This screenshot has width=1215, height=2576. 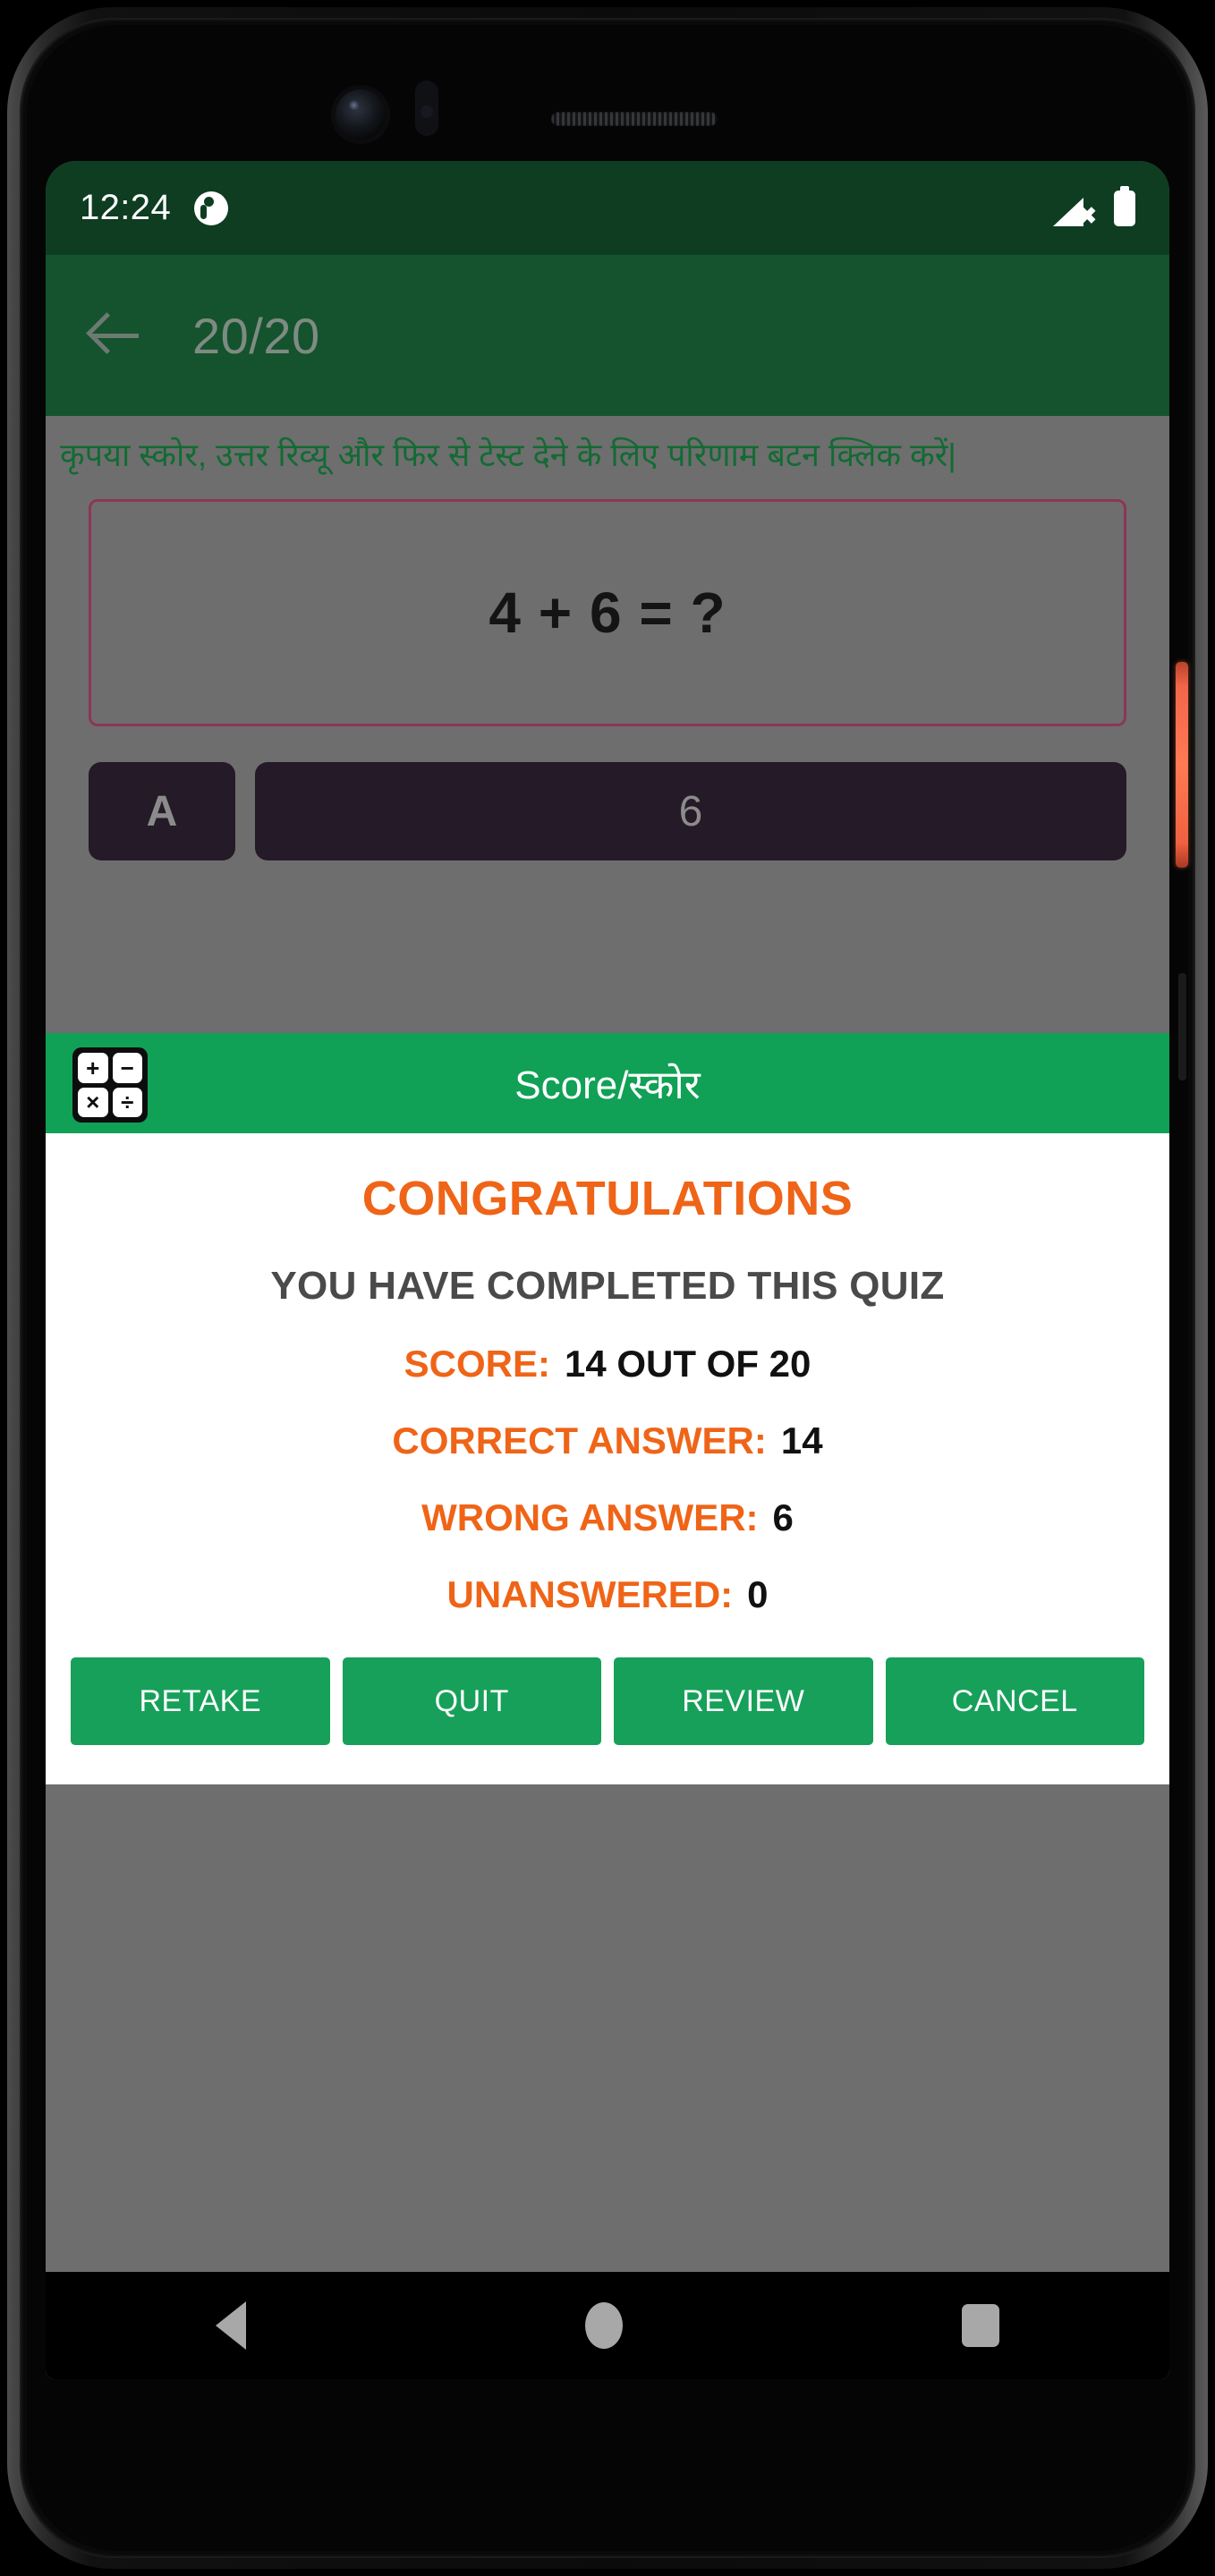 I want to click on stat-row-score: SCORE: 14 OUT OF 20, so click(x=608, y=1364).